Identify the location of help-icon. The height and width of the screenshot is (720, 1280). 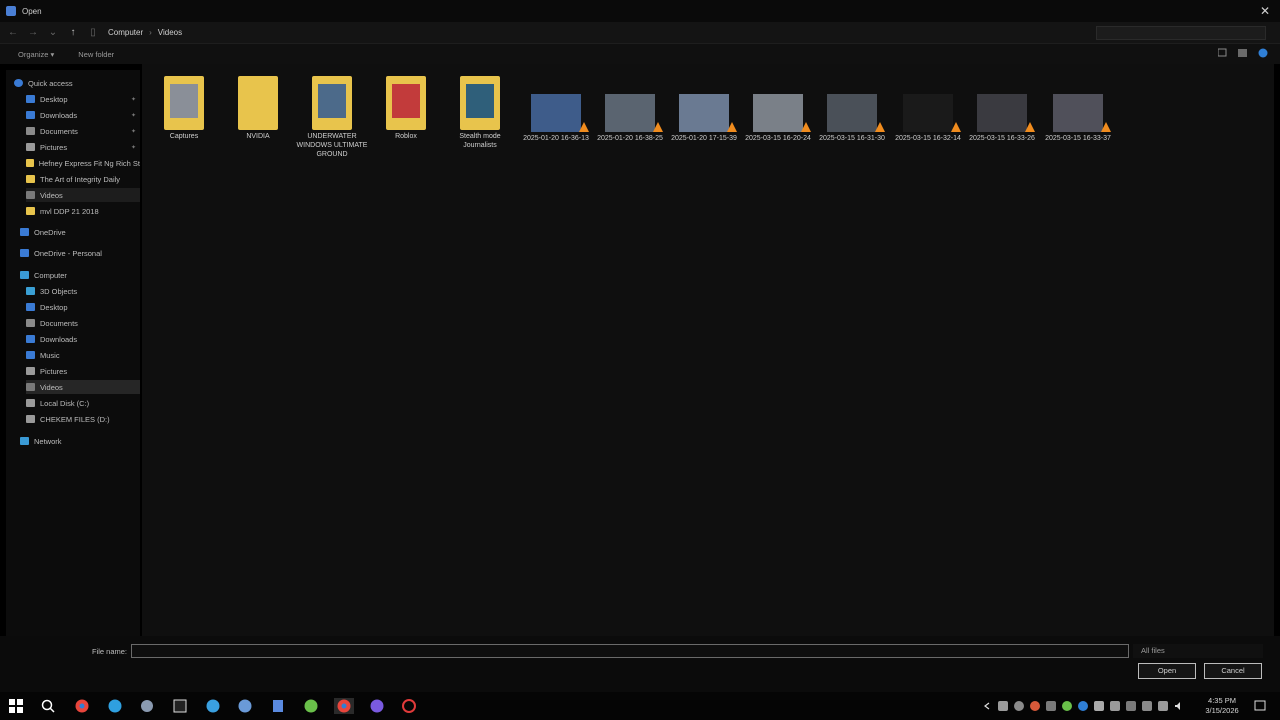
(1263, 53).